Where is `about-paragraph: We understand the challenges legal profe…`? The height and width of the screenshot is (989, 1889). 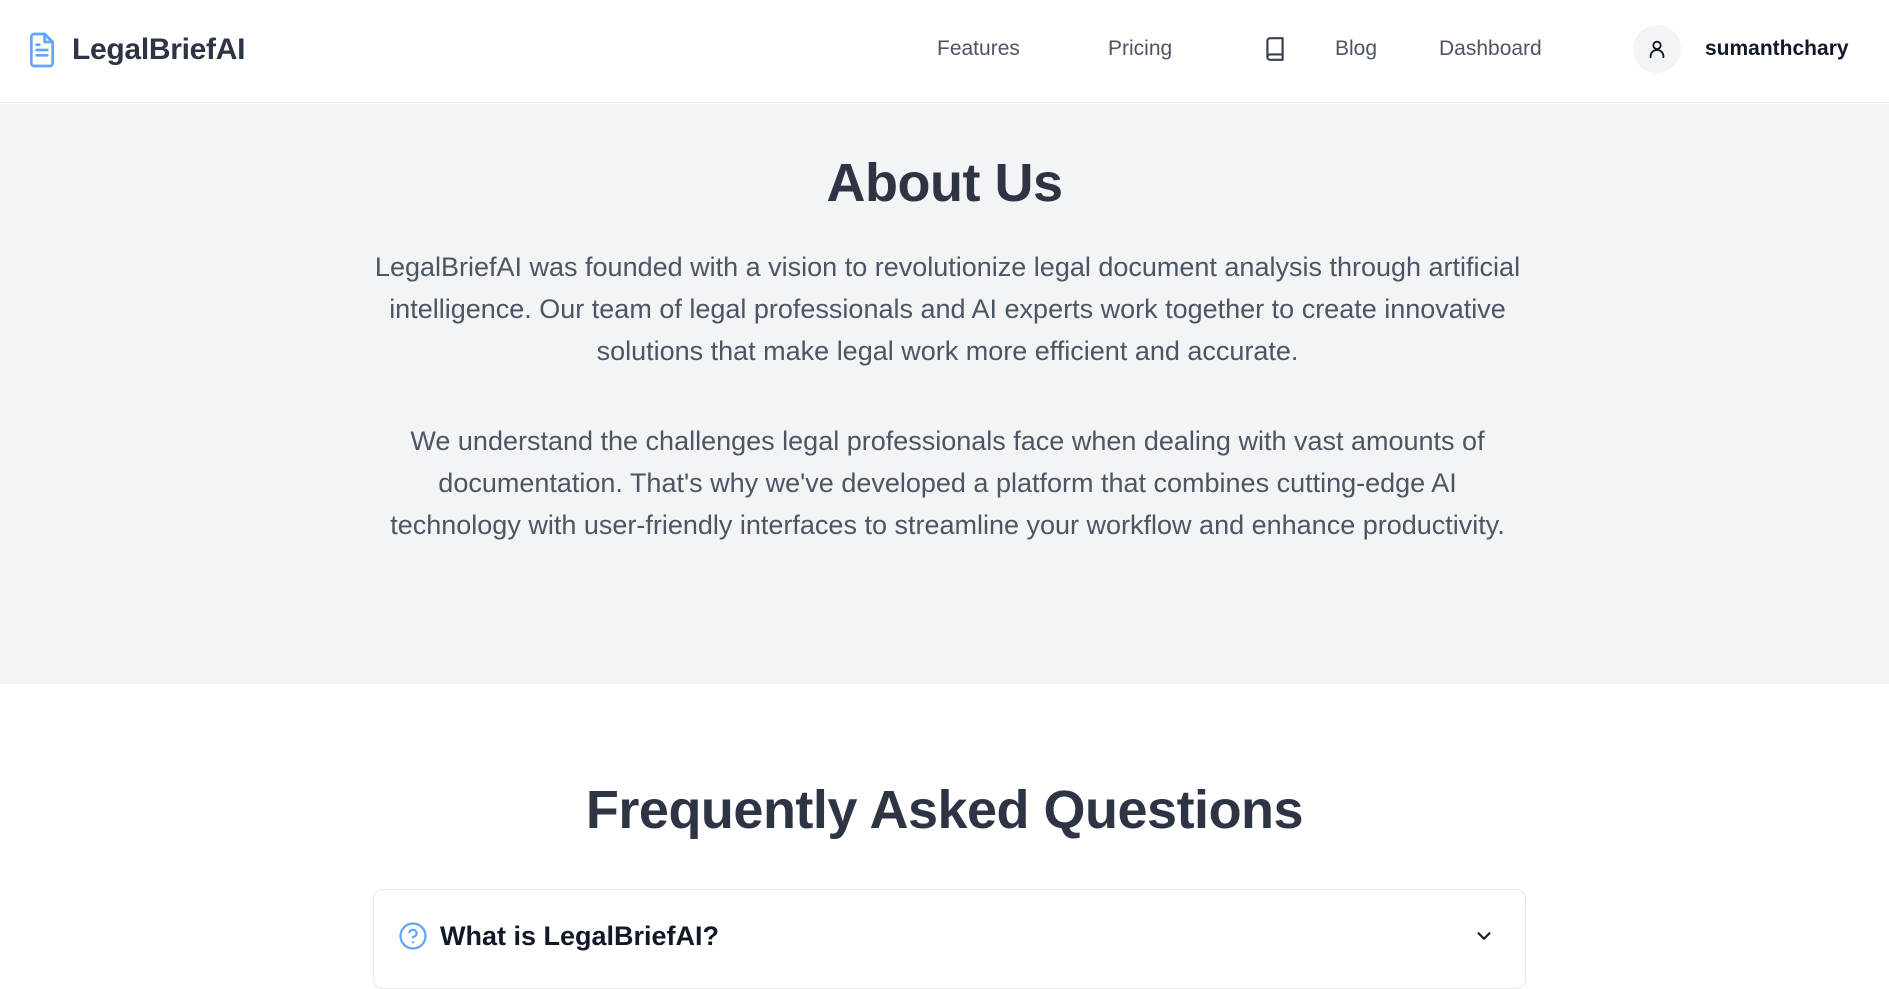 about-paragraph: We understand the challenges legal profe… is located at coordinates (947, 483).